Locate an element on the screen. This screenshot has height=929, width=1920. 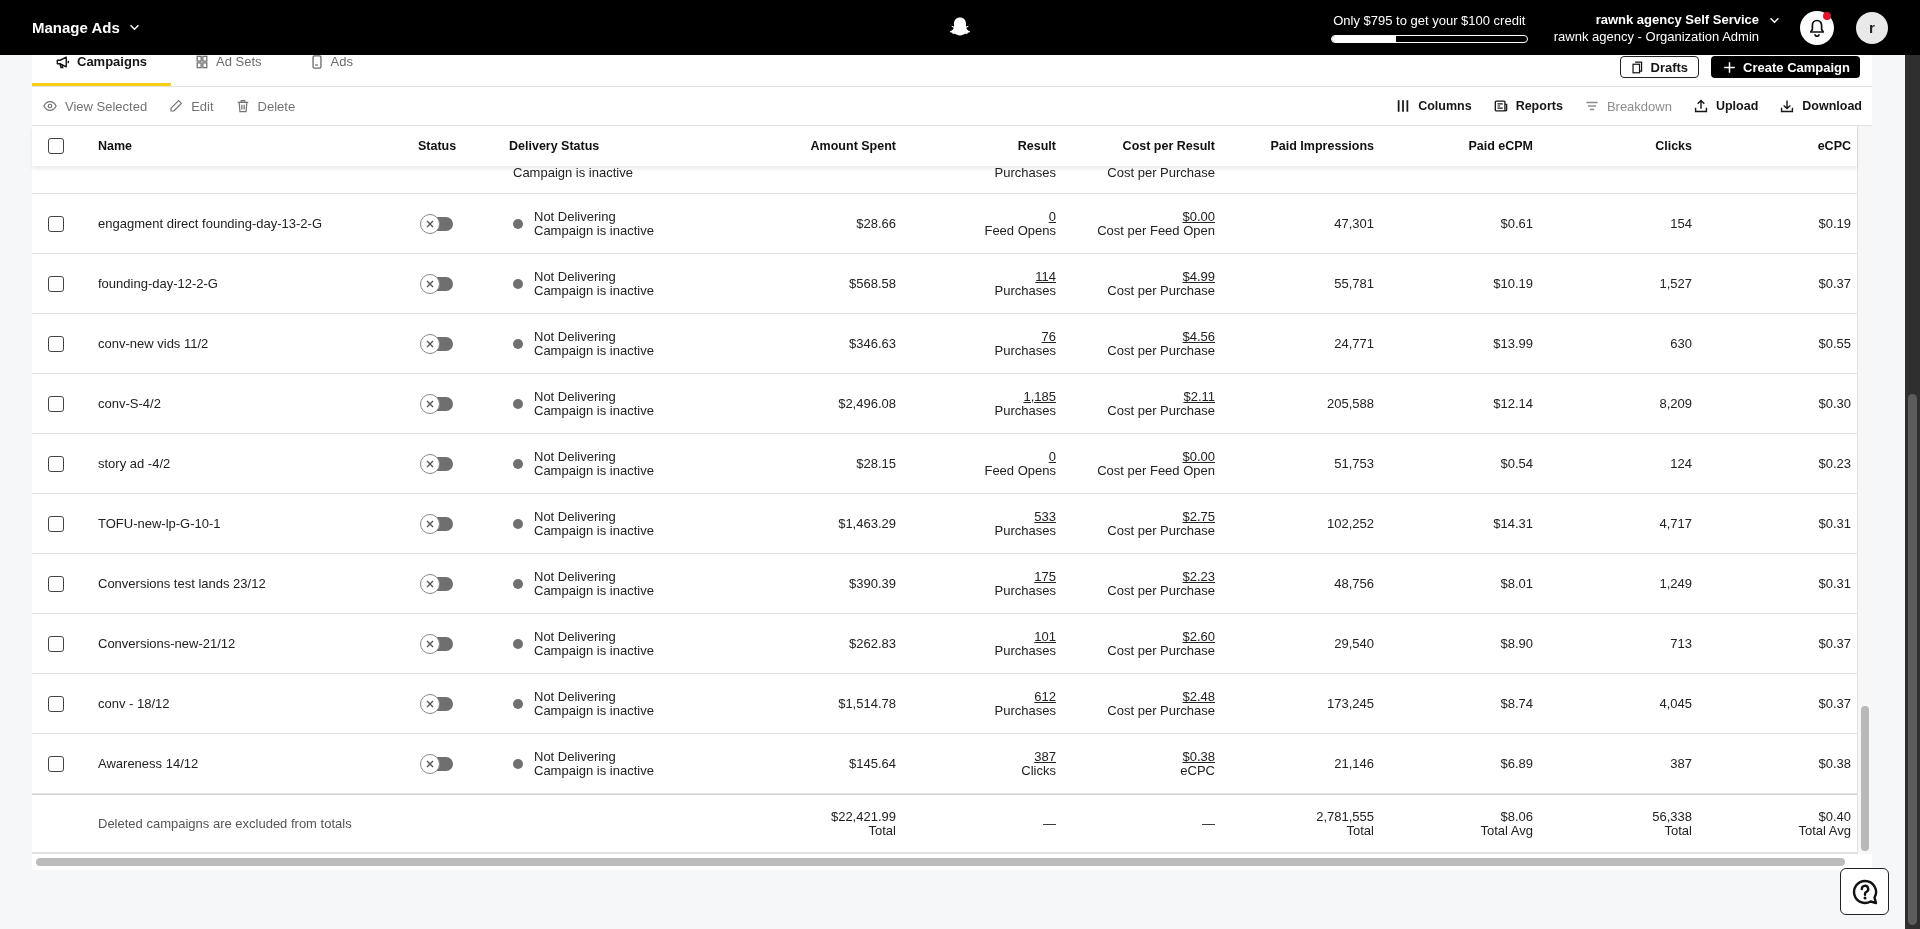
column-header: Paid eCPM is located at coordinates (1500, 146).